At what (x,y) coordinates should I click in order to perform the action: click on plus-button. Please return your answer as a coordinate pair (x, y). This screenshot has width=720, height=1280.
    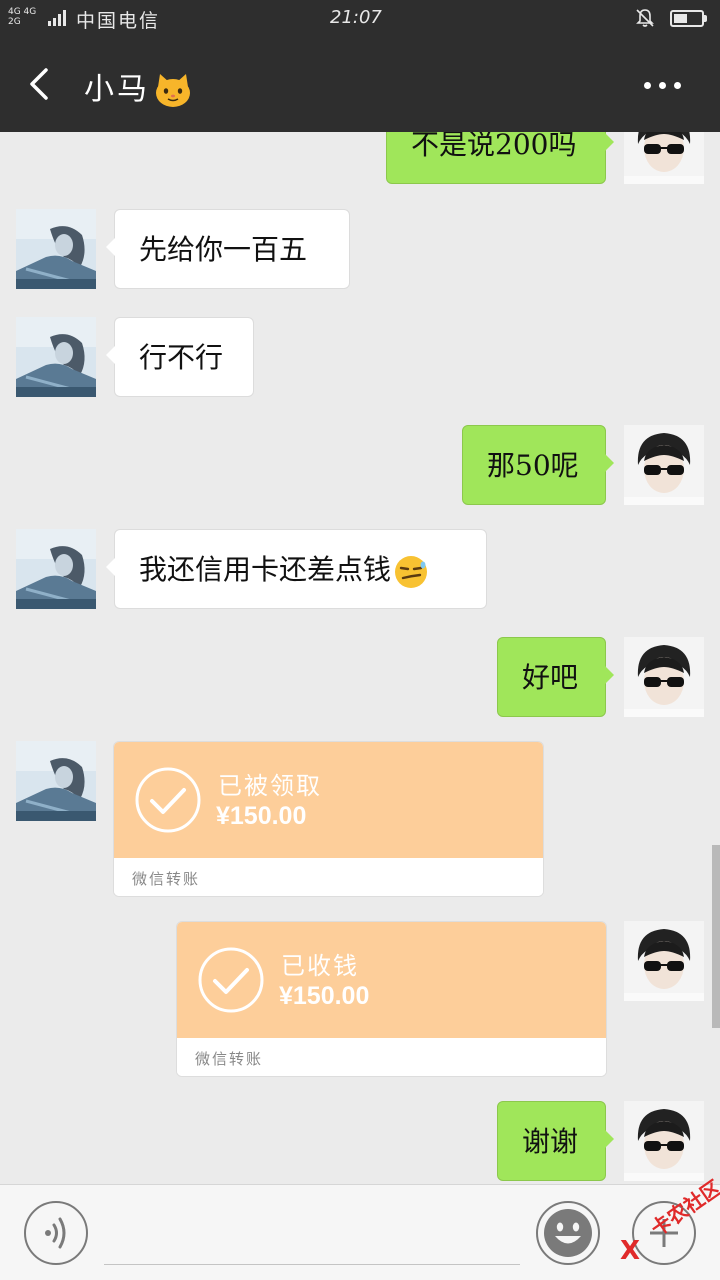
    Looking at the image, I should click on (664, 1233).